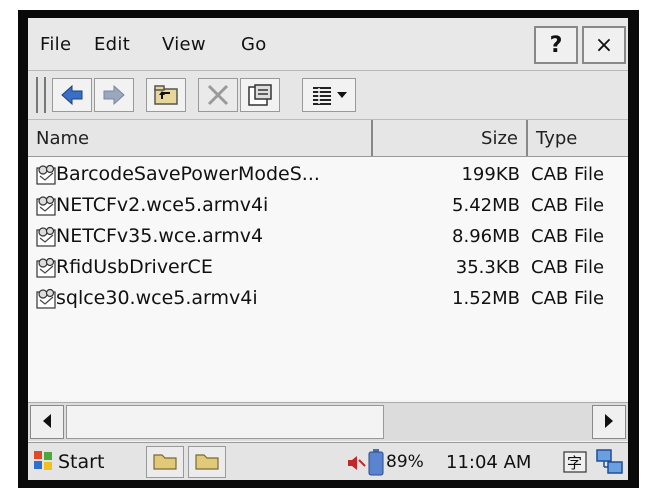  Describe the element at coordinates (328, 461) in the screenshot. I see `taskbar: Start 89% 11:04 AM 字` at that location.